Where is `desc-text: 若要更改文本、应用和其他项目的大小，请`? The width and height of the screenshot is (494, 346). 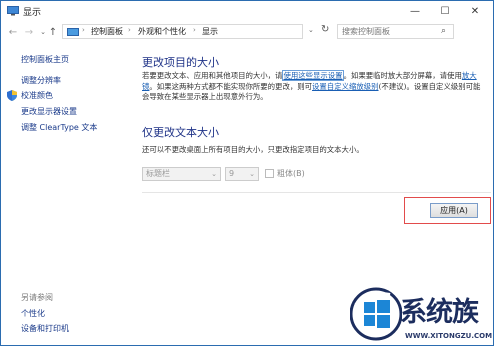 desc-text: 若要更改文本、应用和其他项目的大小，请 is located at coordinates (212, 75).